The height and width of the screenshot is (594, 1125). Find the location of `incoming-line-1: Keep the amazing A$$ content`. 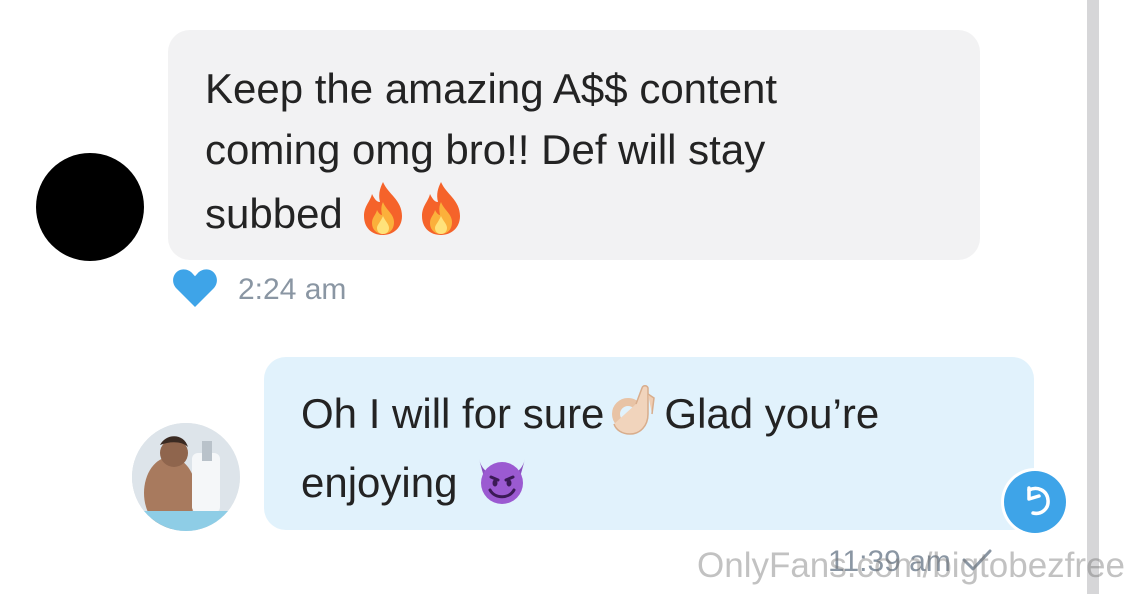

incoming-line-1: Keep the amazing A$$ content is located at coordinates (491, 88).